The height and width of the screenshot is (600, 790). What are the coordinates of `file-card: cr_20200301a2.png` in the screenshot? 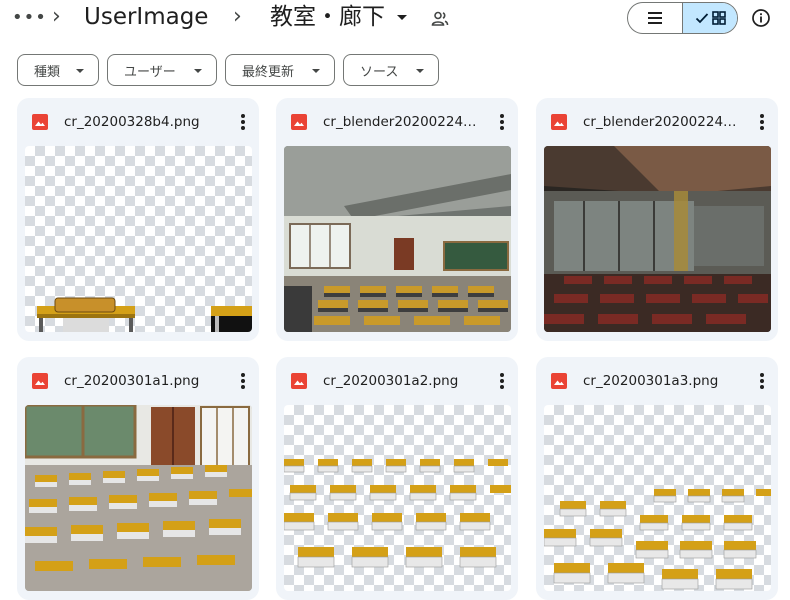 It's located at (397, 478).